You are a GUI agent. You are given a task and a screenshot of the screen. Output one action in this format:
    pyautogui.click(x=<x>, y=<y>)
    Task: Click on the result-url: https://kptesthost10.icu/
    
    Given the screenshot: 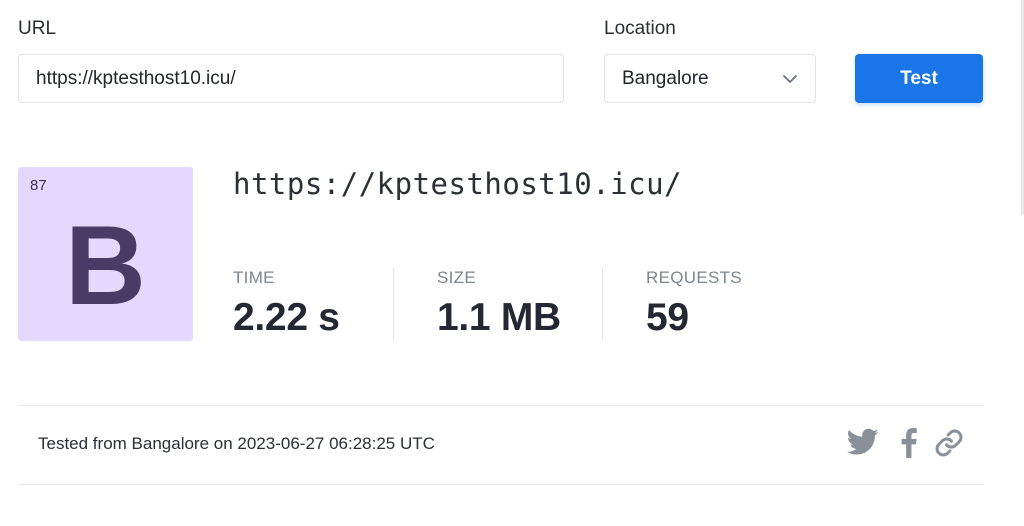 What is the action you would take?
    pyautogui.click(x=457, y=184)
    